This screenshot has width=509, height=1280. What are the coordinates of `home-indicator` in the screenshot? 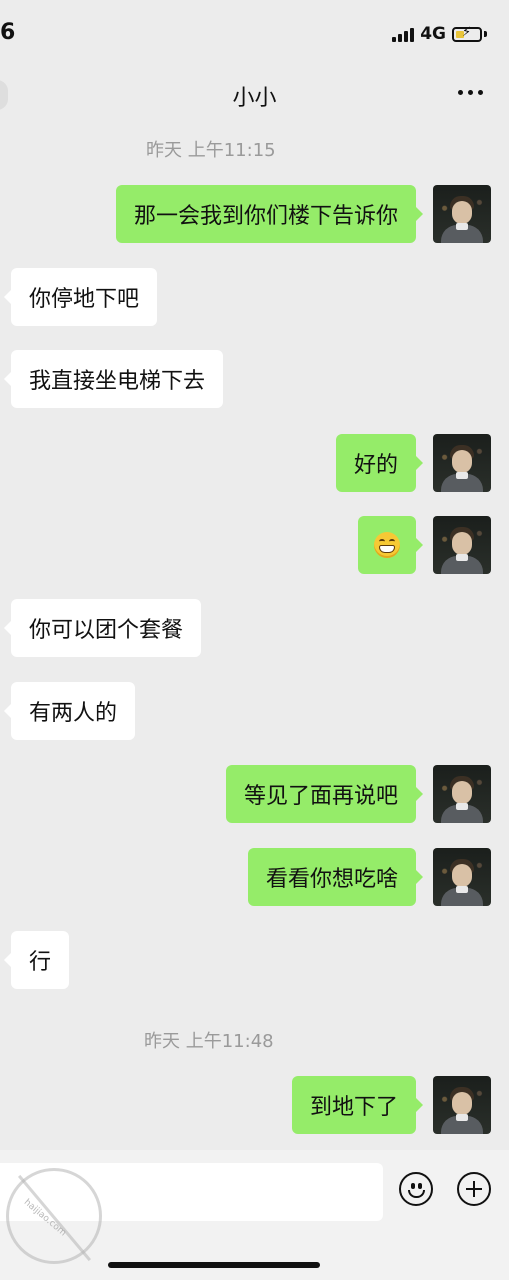 It's located at (214, 1265).